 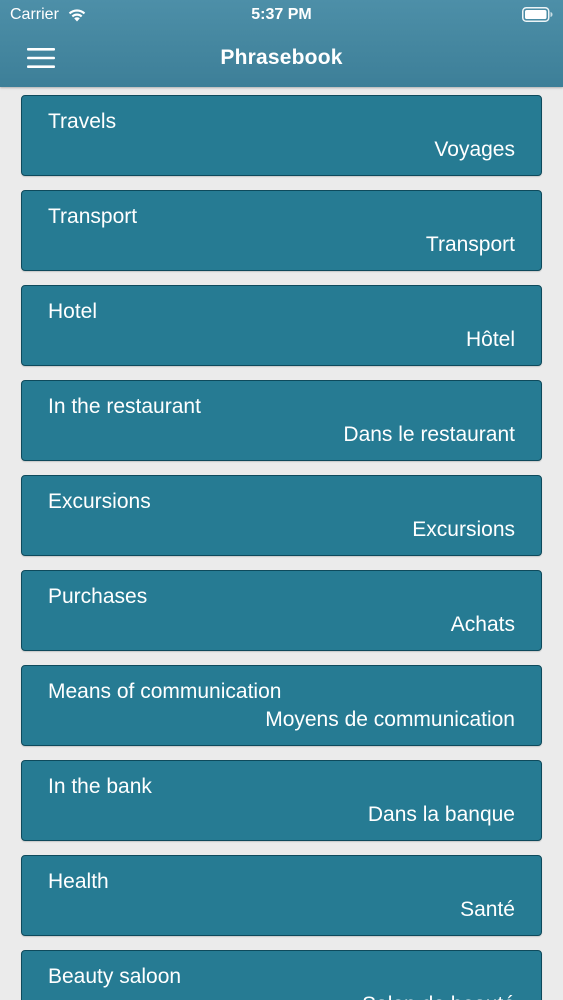 What do you see at coordinates (124, 406) in the screenshot?
I see `category-english-label: In the restaurant` at bounding box center [124, 406].